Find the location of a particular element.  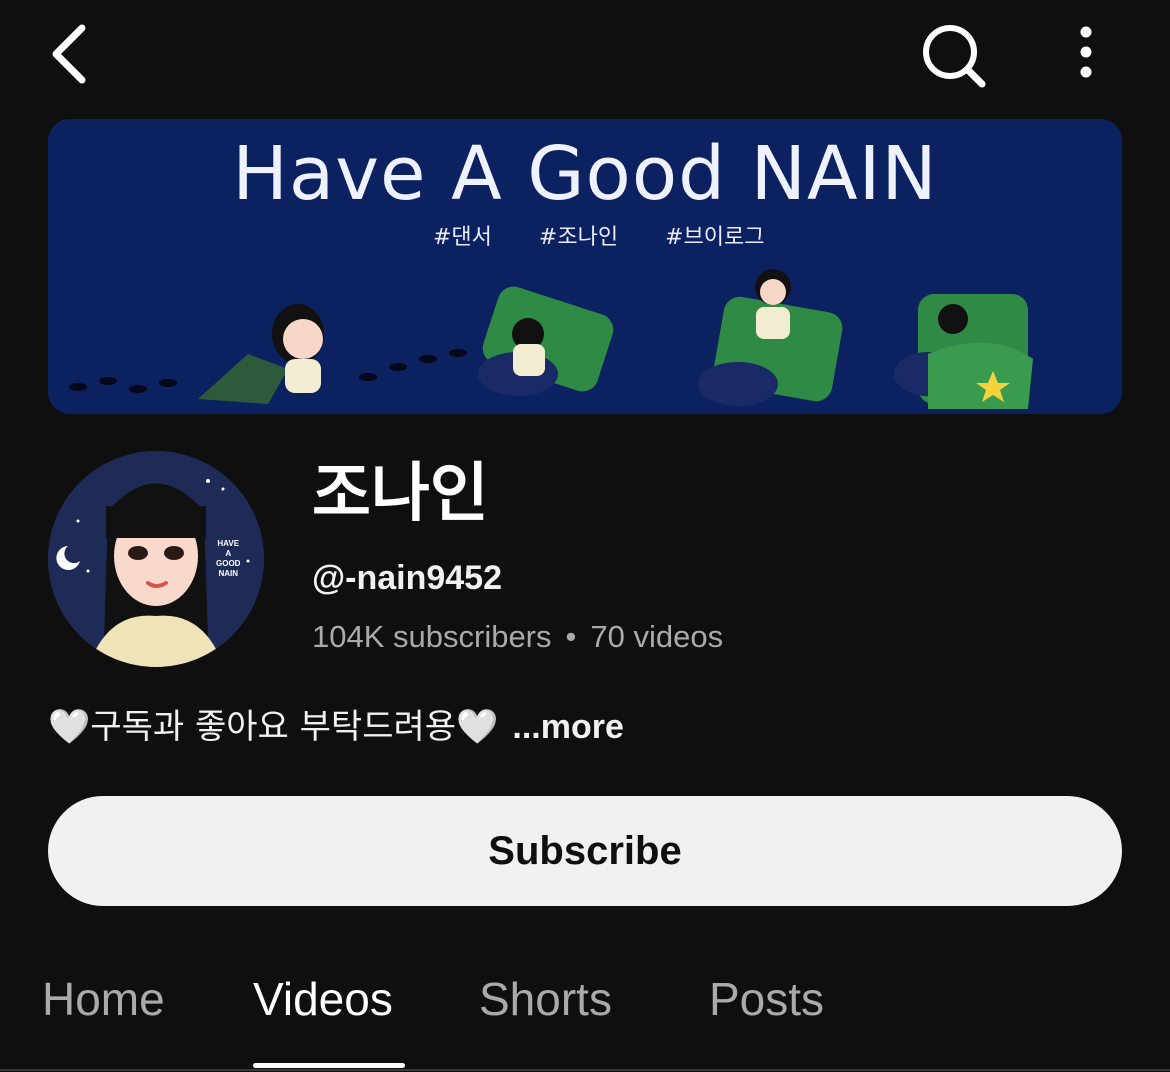

more-options-button is located at coordinates (1086, 54).